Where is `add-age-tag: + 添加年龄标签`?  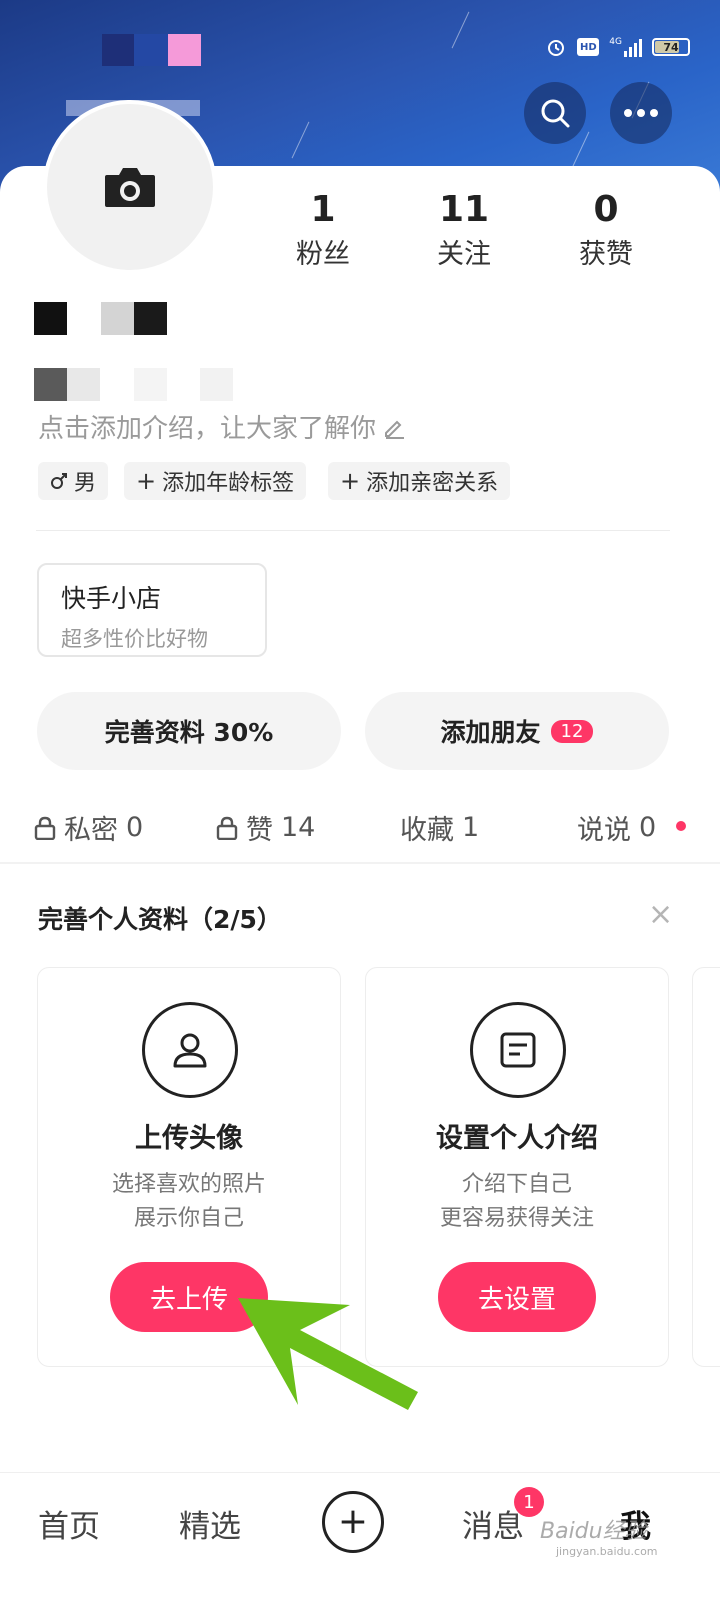 add-age-tag: + 添加年龄标签 is located at coordinates (215, 481).